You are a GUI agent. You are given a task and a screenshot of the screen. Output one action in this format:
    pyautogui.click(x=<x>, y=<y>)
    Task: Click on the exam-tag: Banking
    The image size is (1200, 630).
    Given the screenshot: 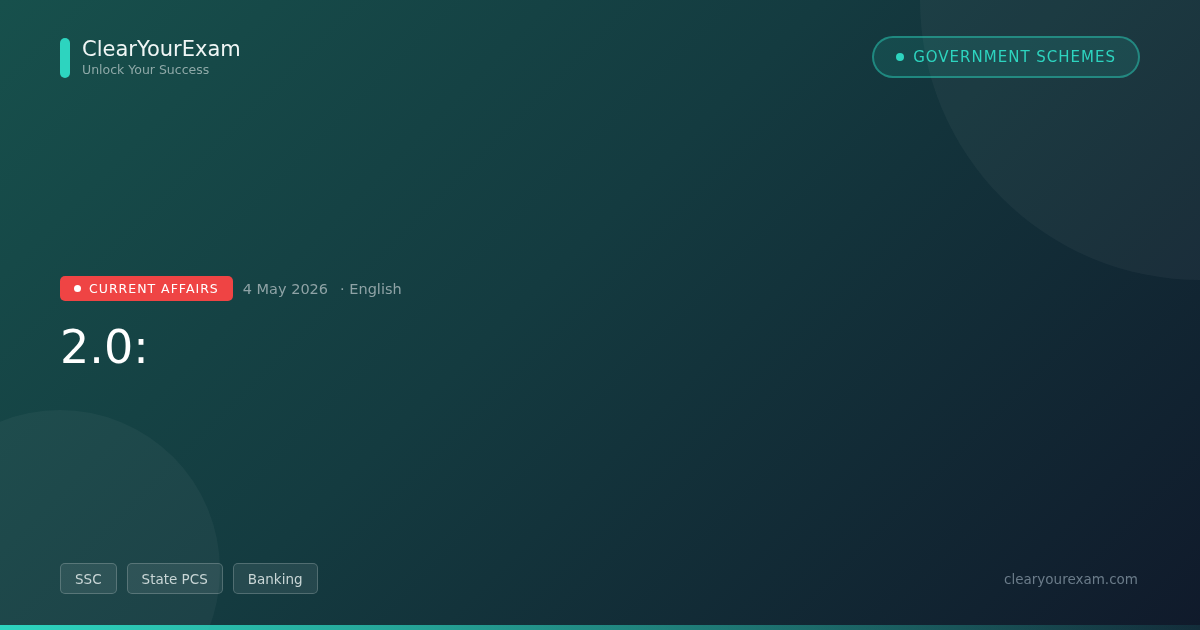 What is the action you would take?
    pyautogui.click(x=275, y=578)
    